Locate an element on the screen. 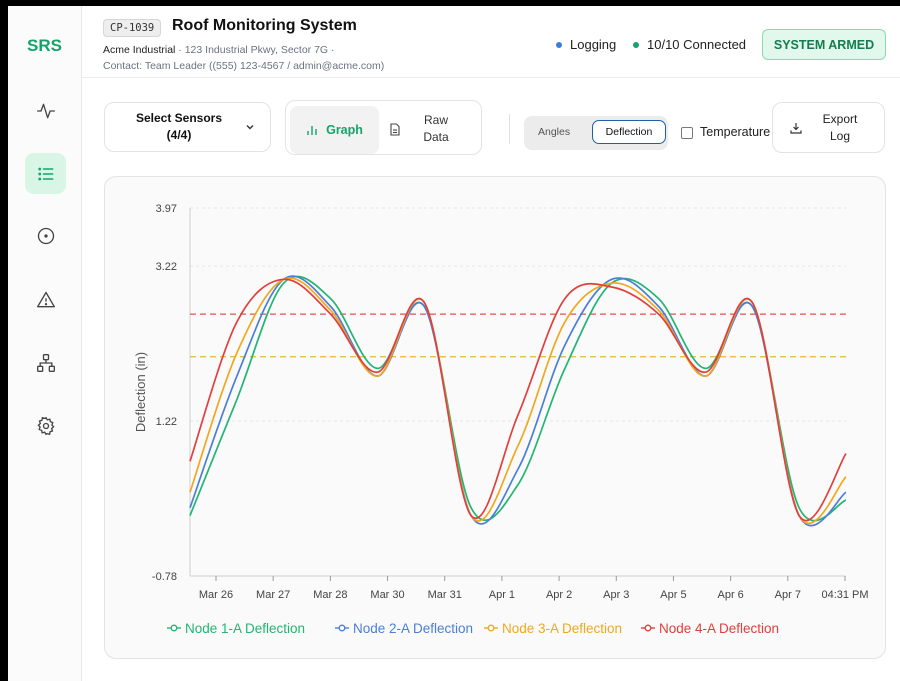 The image size is (900, 681). raw-data-button: Raw Data is located at coordinates (433, 129).